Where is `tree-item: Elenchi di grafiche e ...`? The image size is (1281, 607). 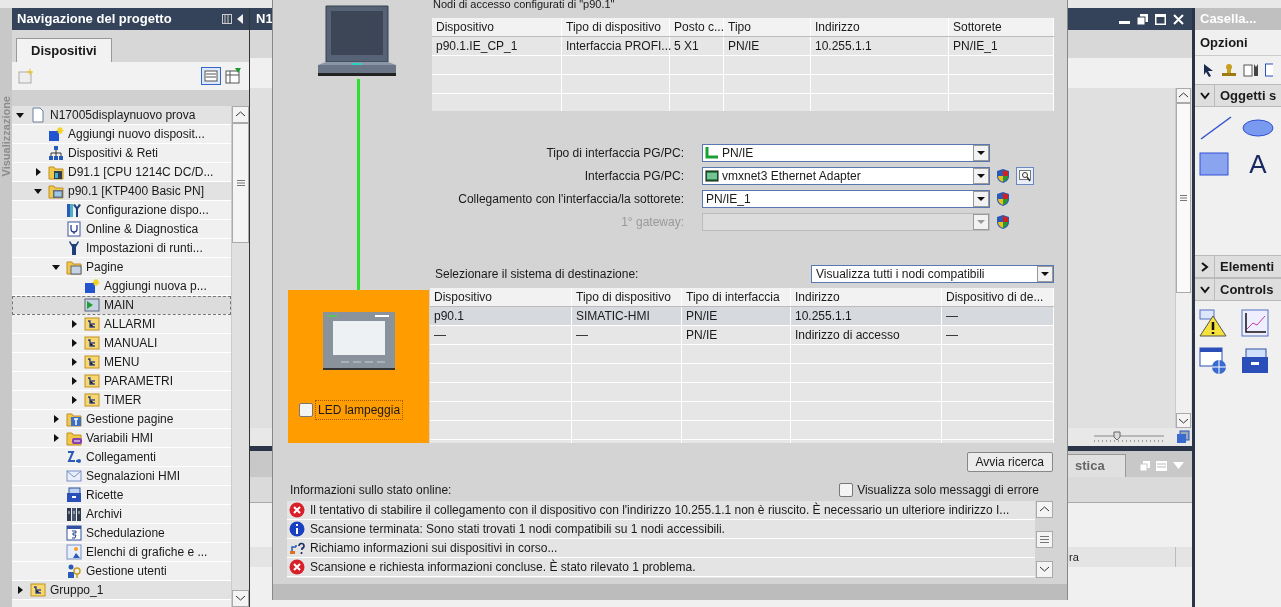
tree-item: Elenchi di grafiche e ... is located at coordinates (121, 552).